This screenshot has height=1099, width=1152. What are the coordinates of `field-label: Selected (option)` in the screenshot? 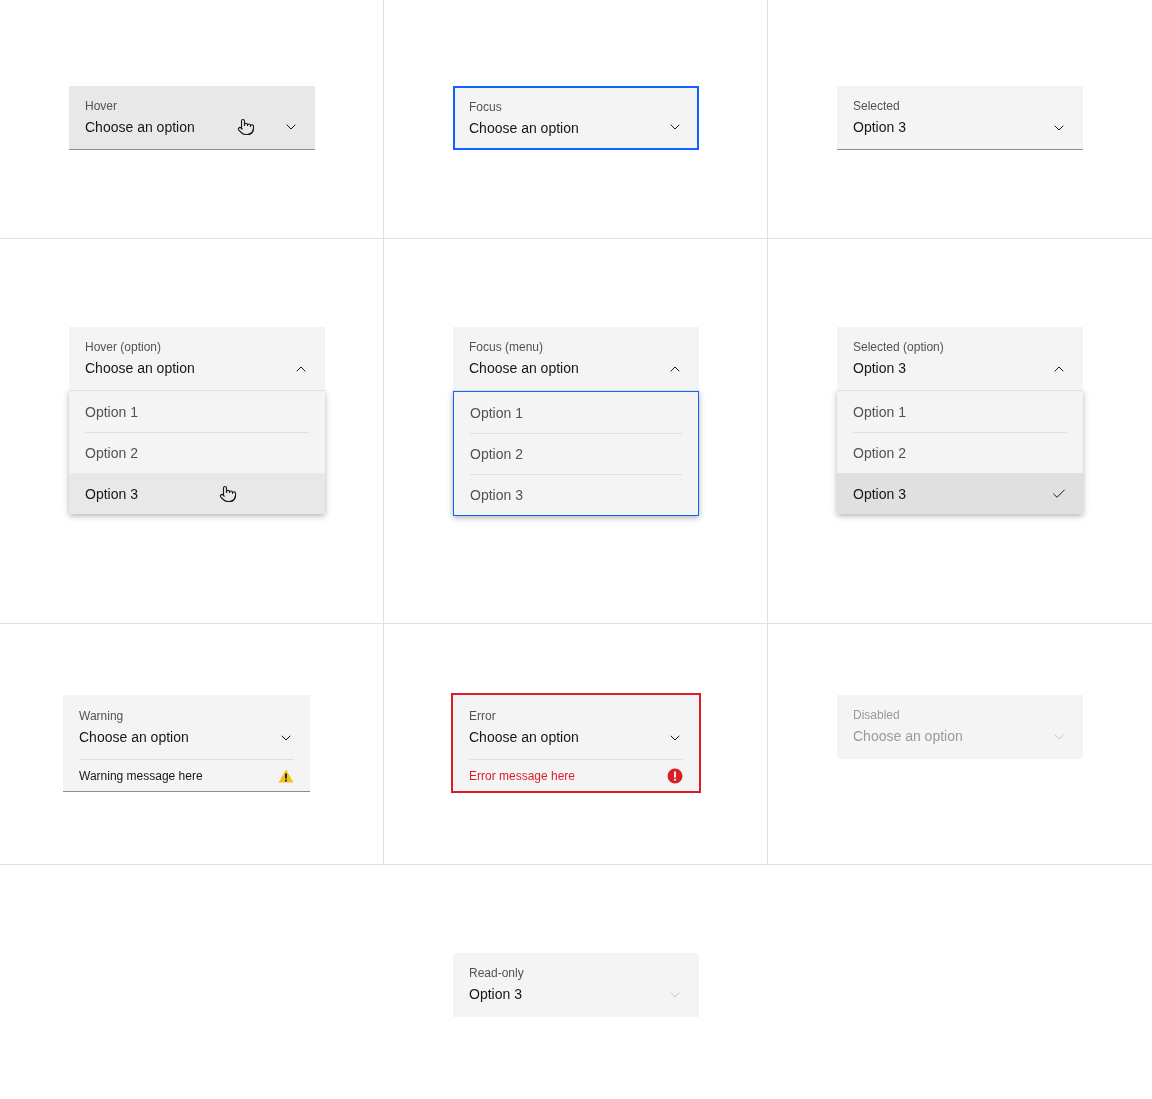 It's located at (898, 347).